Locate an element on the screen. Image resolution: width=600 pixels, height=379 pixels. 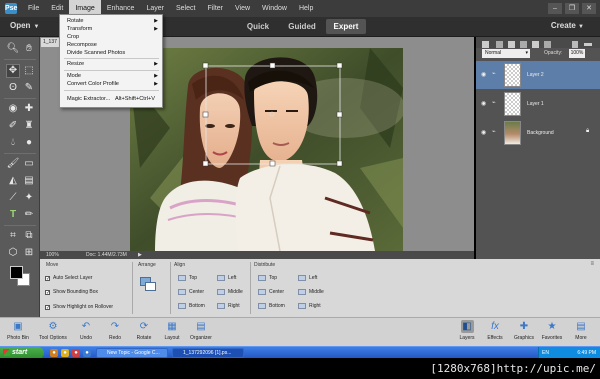
effects-button: fx Effects is located at coordinates (495, 330).